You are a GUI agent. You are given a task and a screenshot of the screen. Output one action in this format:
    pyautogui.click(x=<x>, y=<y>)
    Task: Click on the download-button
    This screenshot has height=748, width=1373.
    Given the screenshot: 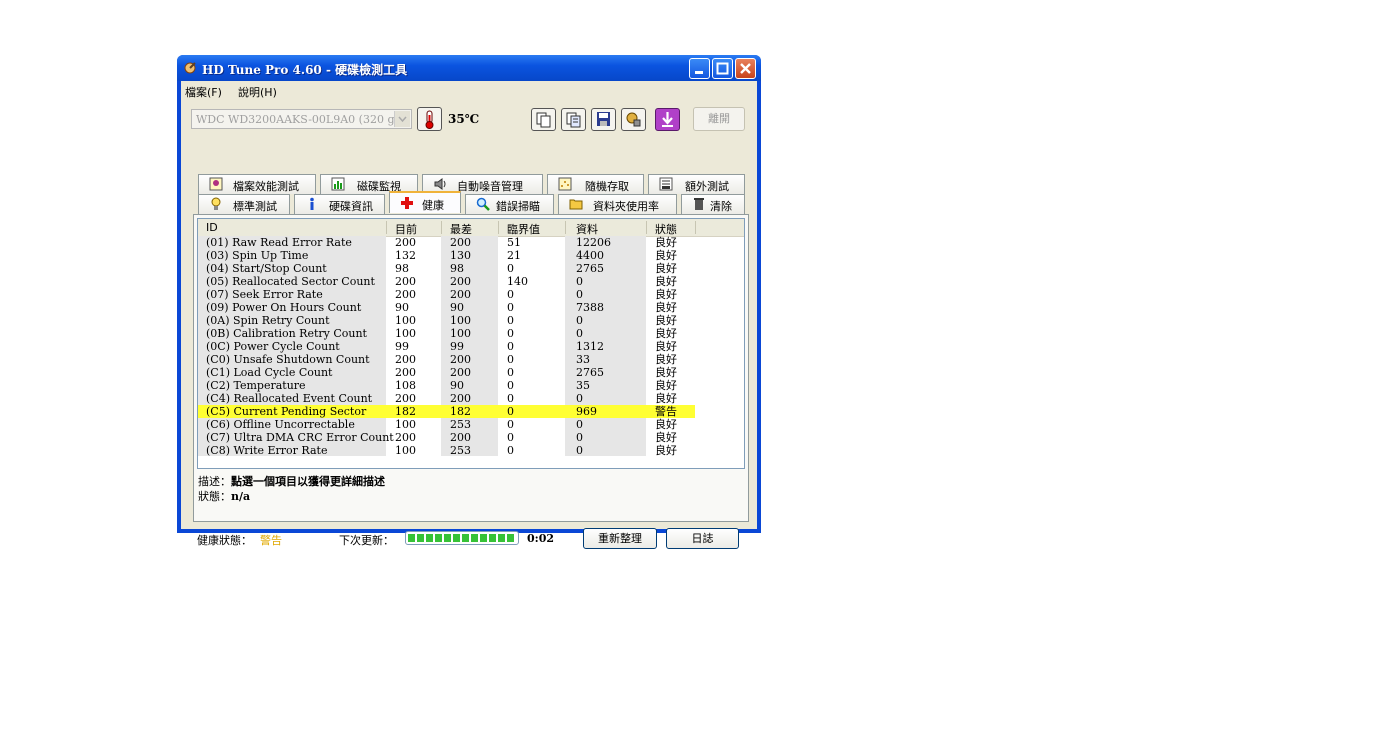 What is the action you would take?
    pyautogui.click(x=667, y=119)
    